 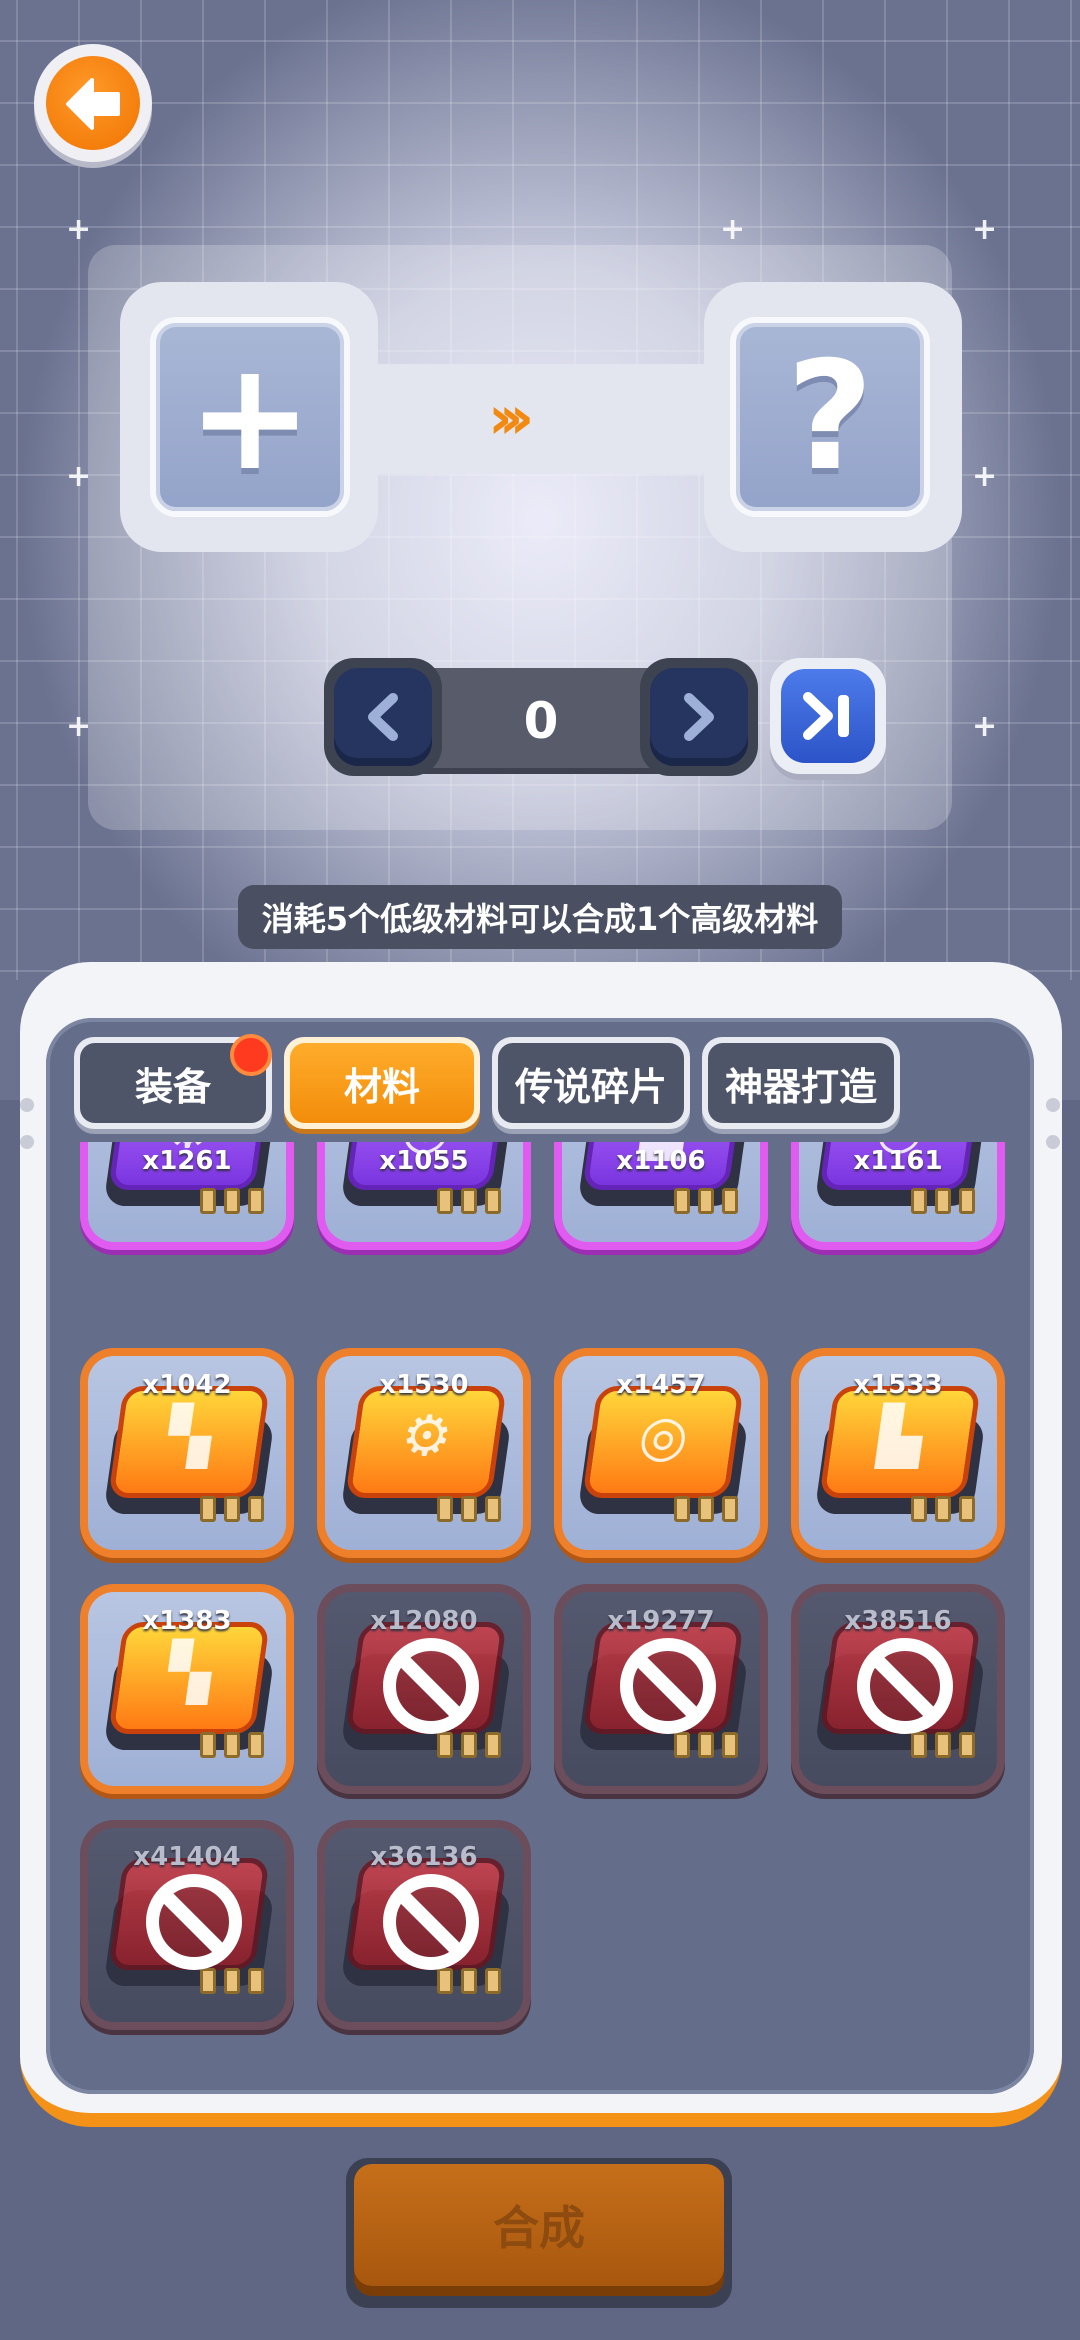 I want to click on merge-connector: + ?, so click(x=541, y=417).